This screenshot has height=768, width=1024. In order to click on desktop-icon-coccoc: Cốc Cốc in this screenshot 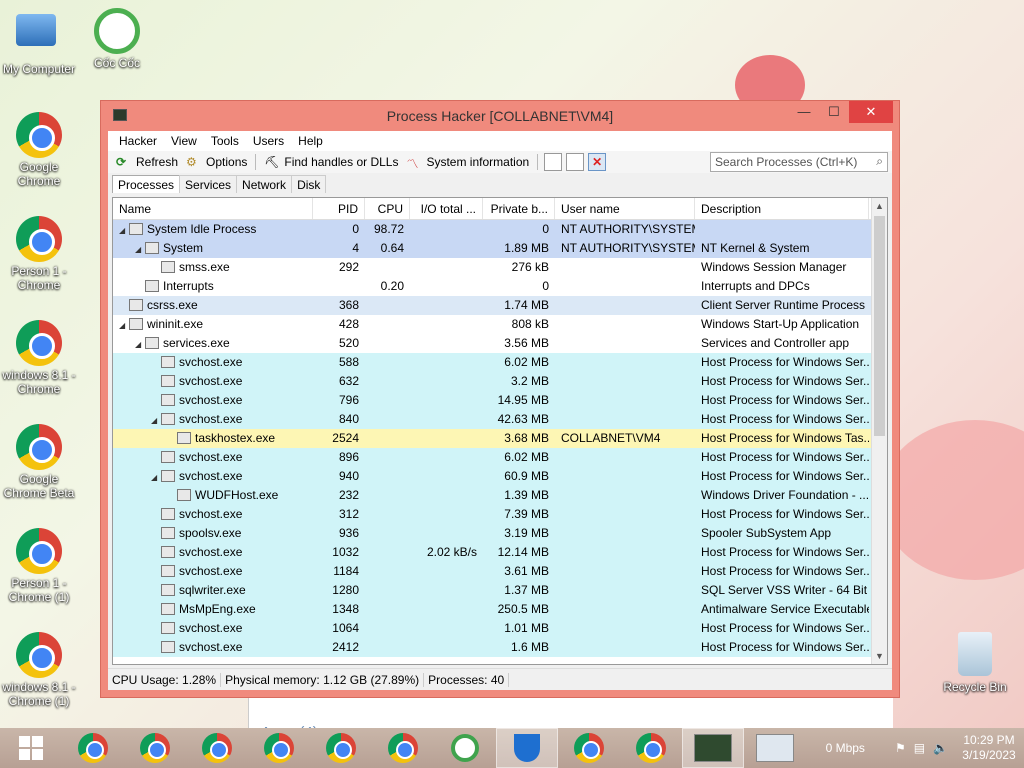, I will do `click(117, 39)`.